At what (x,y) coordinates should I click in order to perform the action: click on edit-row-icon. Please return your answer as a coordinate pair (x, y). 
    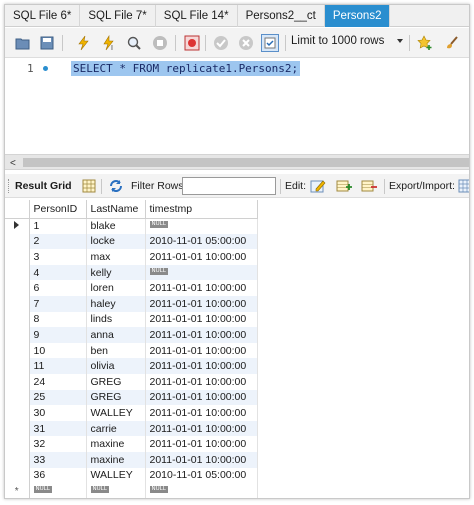
    Looking at the image, I should click on (318, 186).